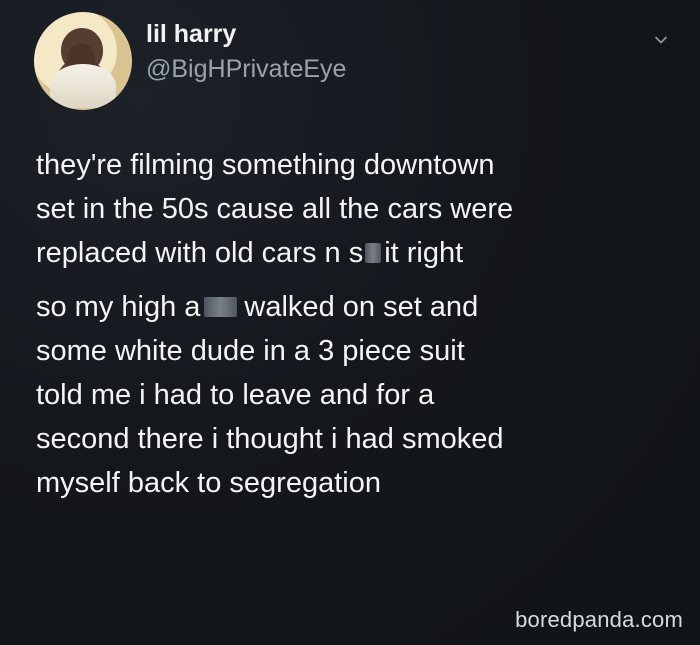  Describe the element at coordinates (424, 253) in the screenshot. I see `tweet-line-segment: it right` at that location.